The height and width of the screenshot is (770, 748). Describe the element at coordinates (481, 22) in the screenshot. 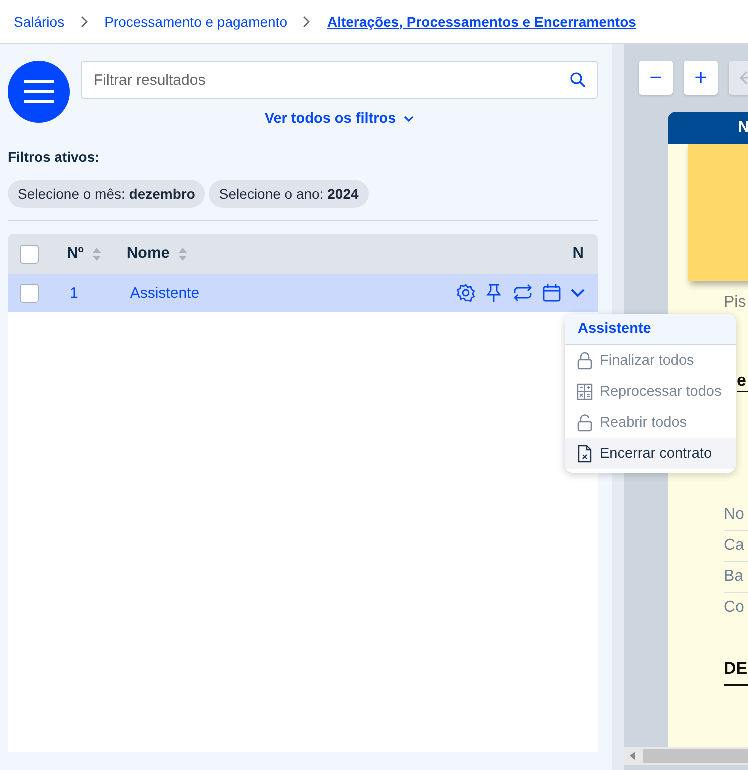

I see `breadcrumb-link: Alterações, Processamentos e Encerramentos` at that location.